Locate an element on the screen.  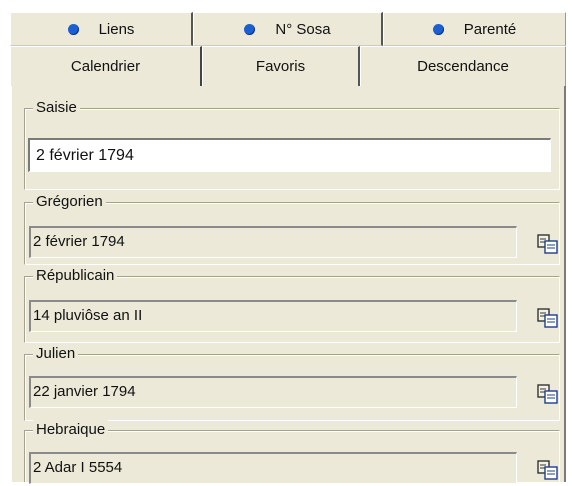
hebrew-date-field: 2 Adar I 5554 is located at coordinates (273, 468).